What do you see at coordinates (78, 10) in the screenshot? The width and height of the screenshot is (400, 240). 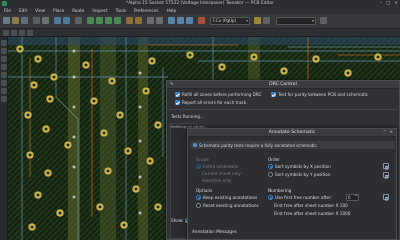 I see `menu-route: Route` at bounding box center [78, 10].